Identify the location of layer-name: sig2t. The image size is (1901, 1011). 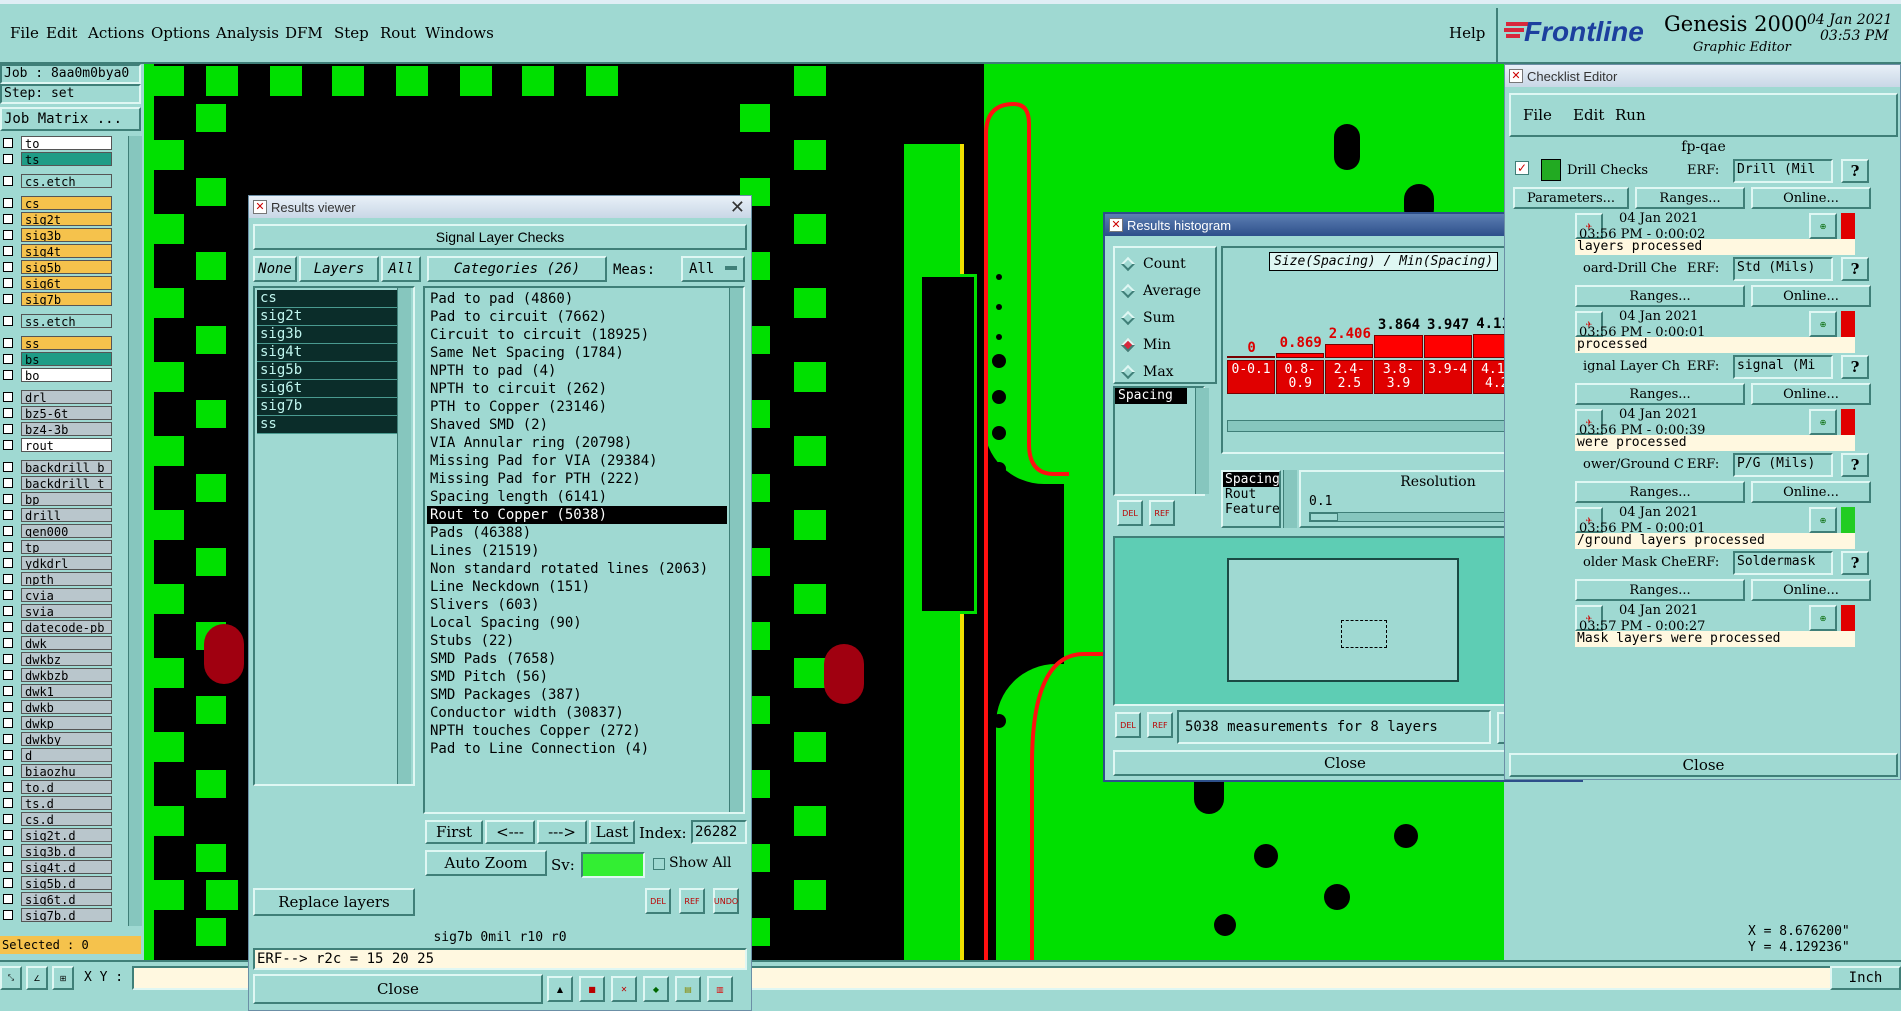
(66, 219).